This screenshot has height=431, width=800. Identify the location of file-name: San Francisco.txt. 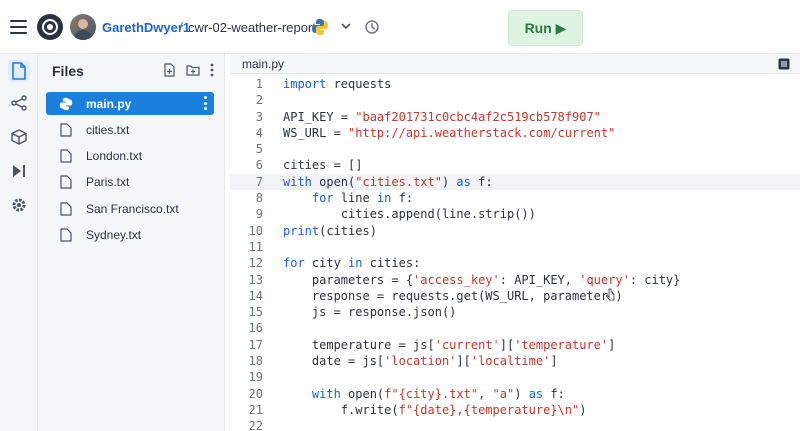
(132, 208).